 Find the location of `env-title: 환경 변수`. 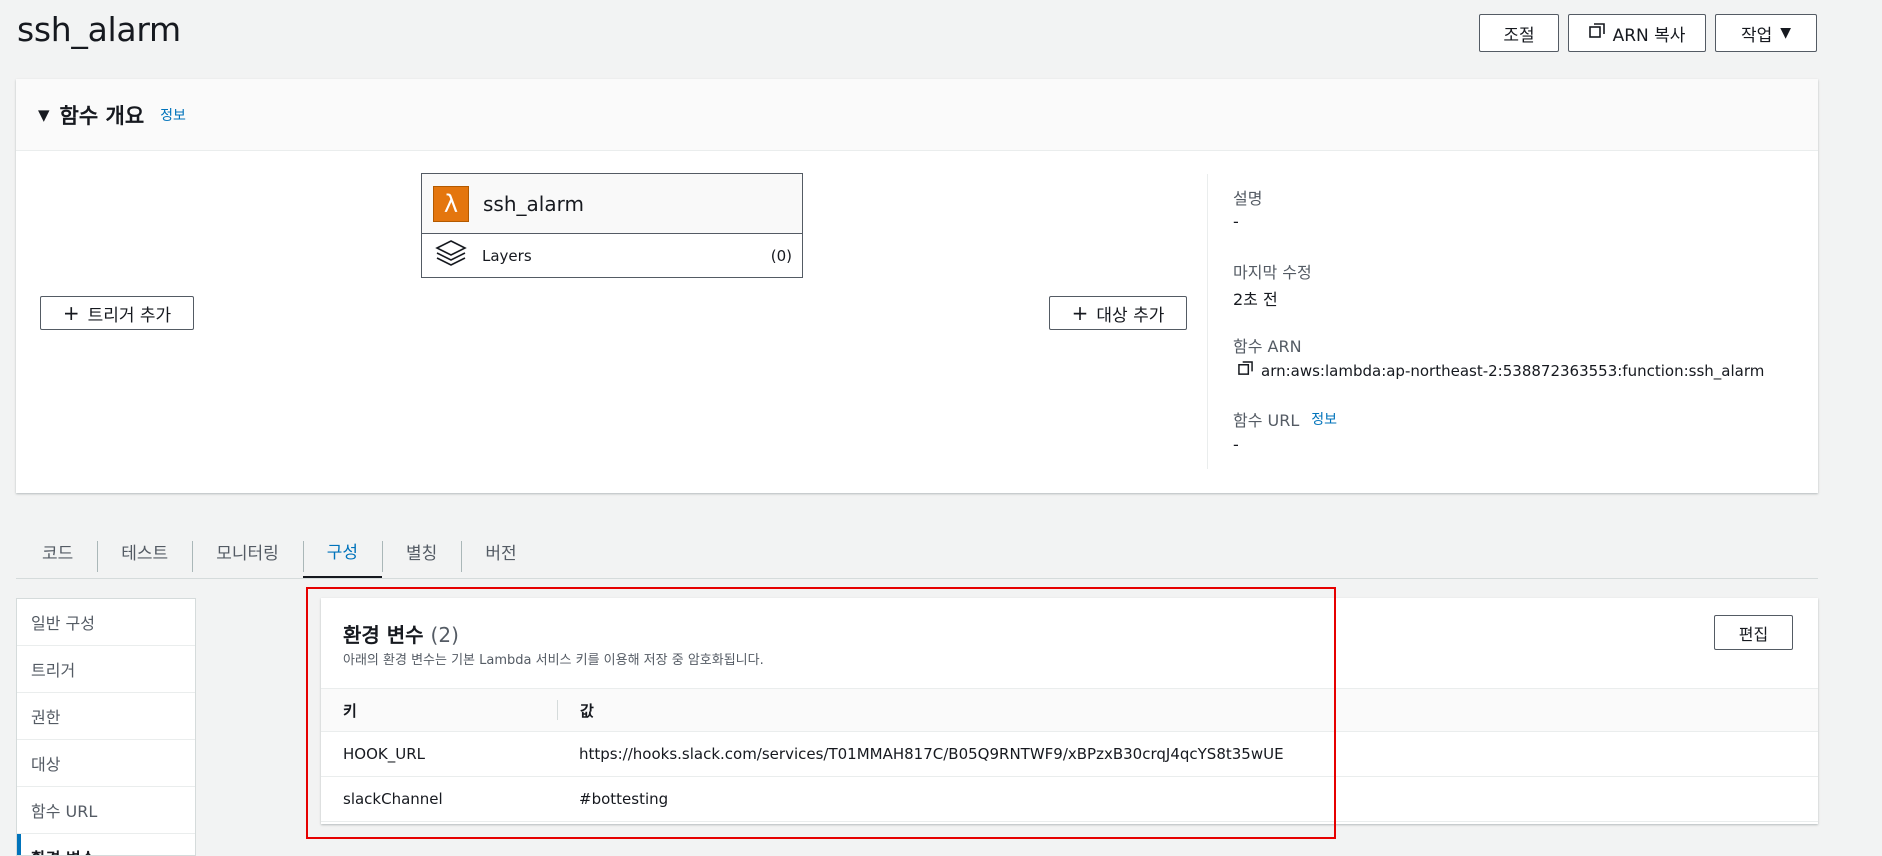

env-title: 환경 변수 is located at coordinates (383, 635).